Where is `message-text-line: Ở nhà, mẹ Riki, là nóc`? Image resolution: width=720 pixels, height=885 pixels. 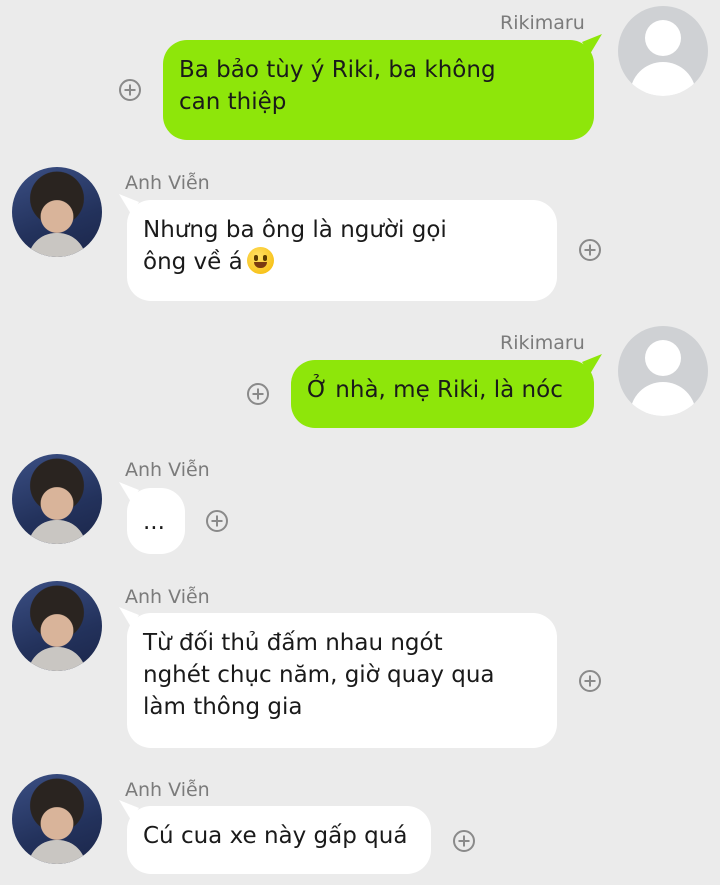 message-text-line: Ở nhà, mẹ Riki, là nóc is located at coordinates (435, 390).